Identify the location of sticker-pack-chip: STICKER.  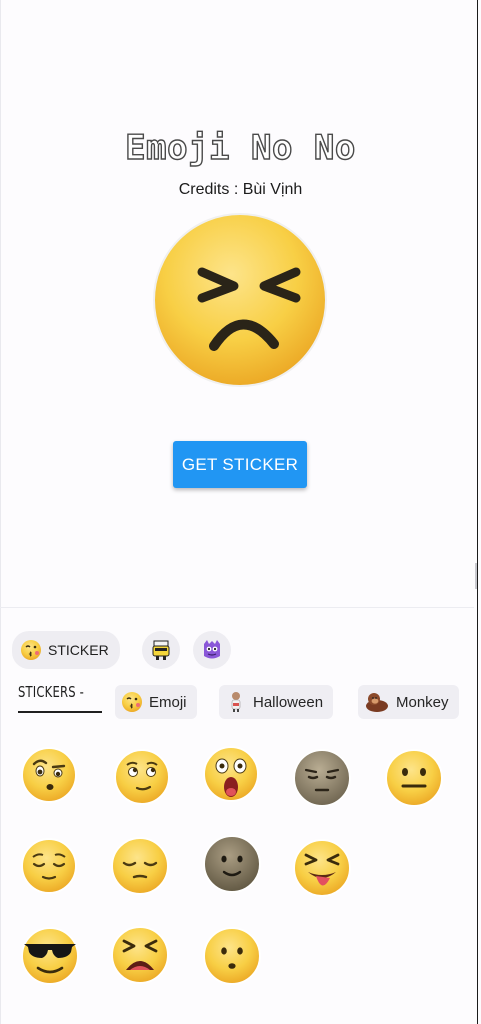
(66, 650).